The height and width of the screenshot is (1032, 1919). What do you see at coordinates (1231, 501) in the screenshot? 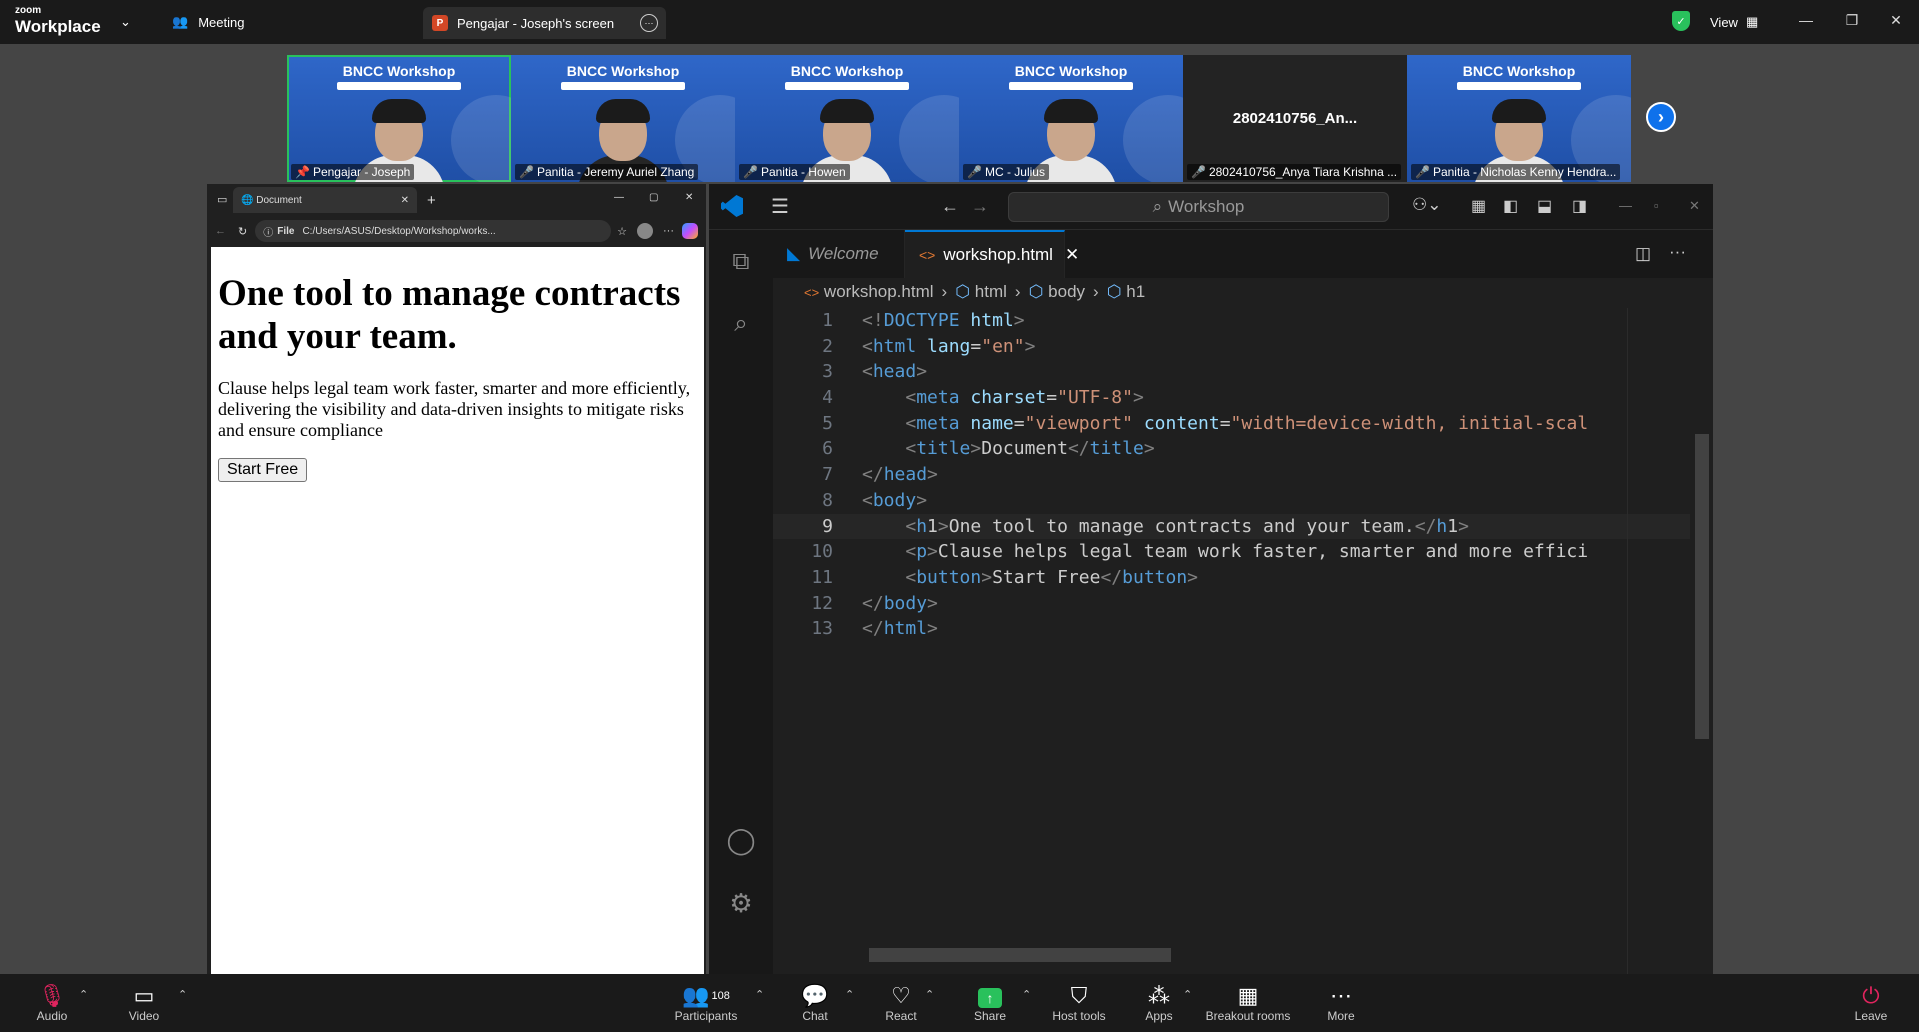
I see `code-line: 8 <body>` at bounding box center [1231, 501].